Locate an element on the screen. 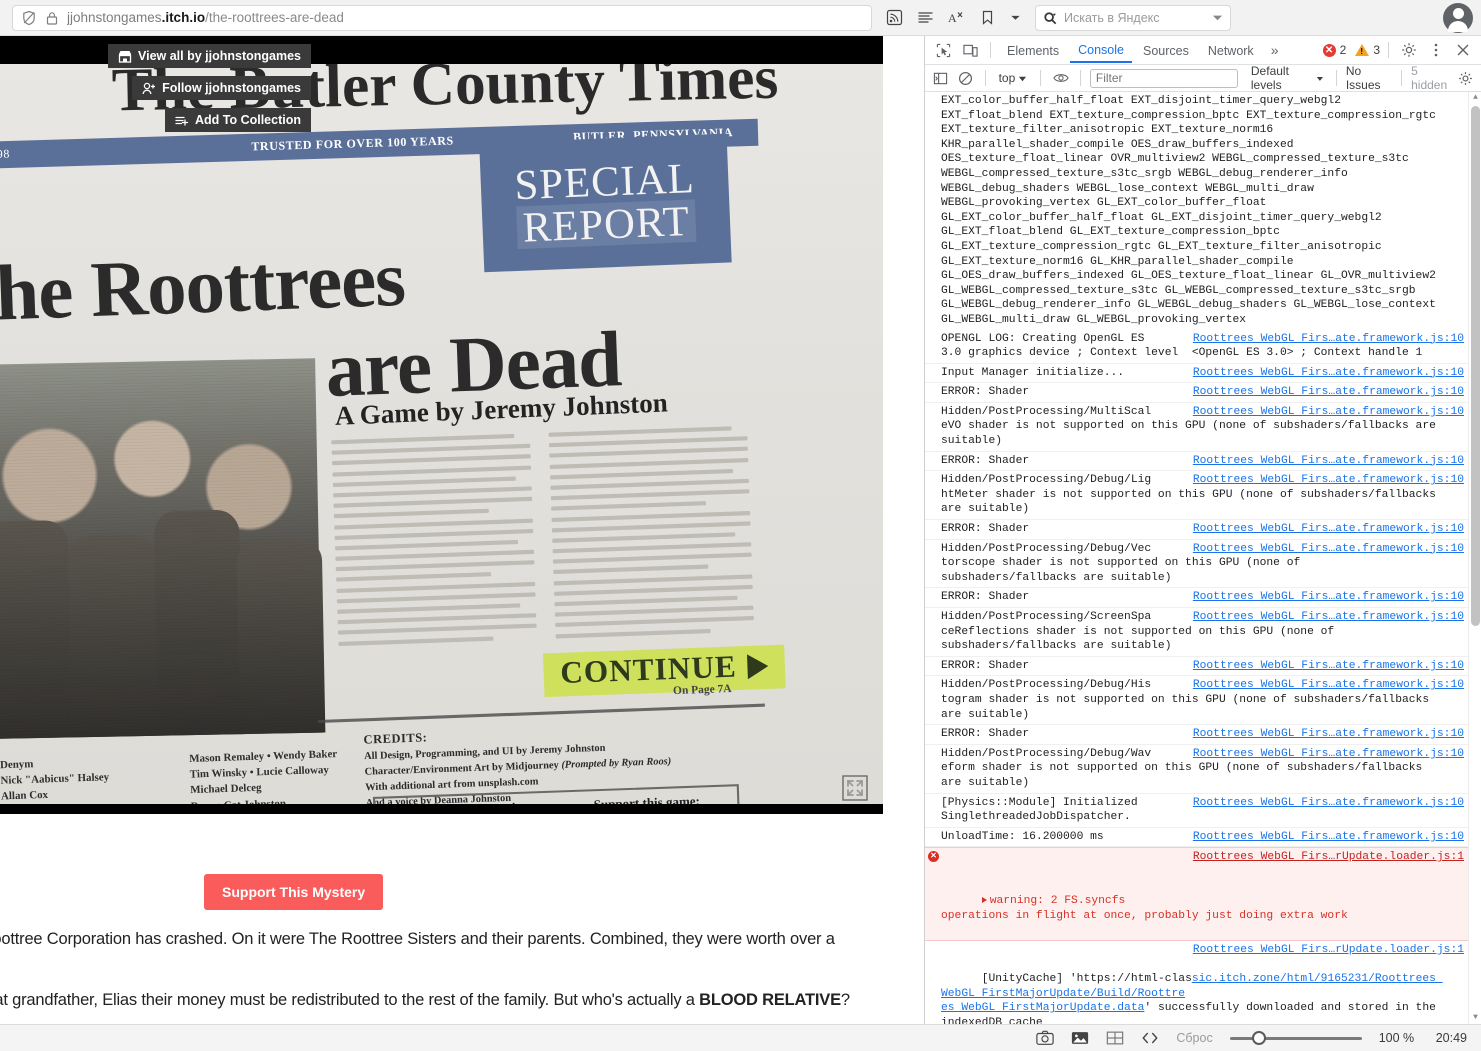  tab-sources: Sources is located at coordinates (1166, 50).